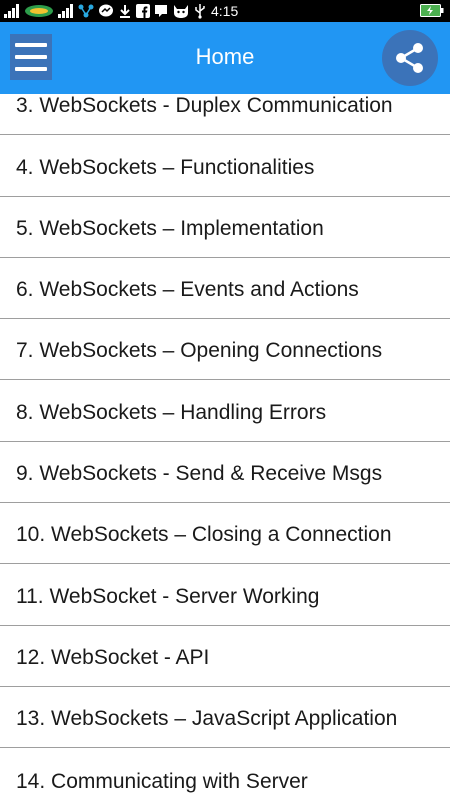 The image size is (450, 800). I want to click on list-item-label: 9. WebSockets - Send & Receive Msgs, so click(199, 474).